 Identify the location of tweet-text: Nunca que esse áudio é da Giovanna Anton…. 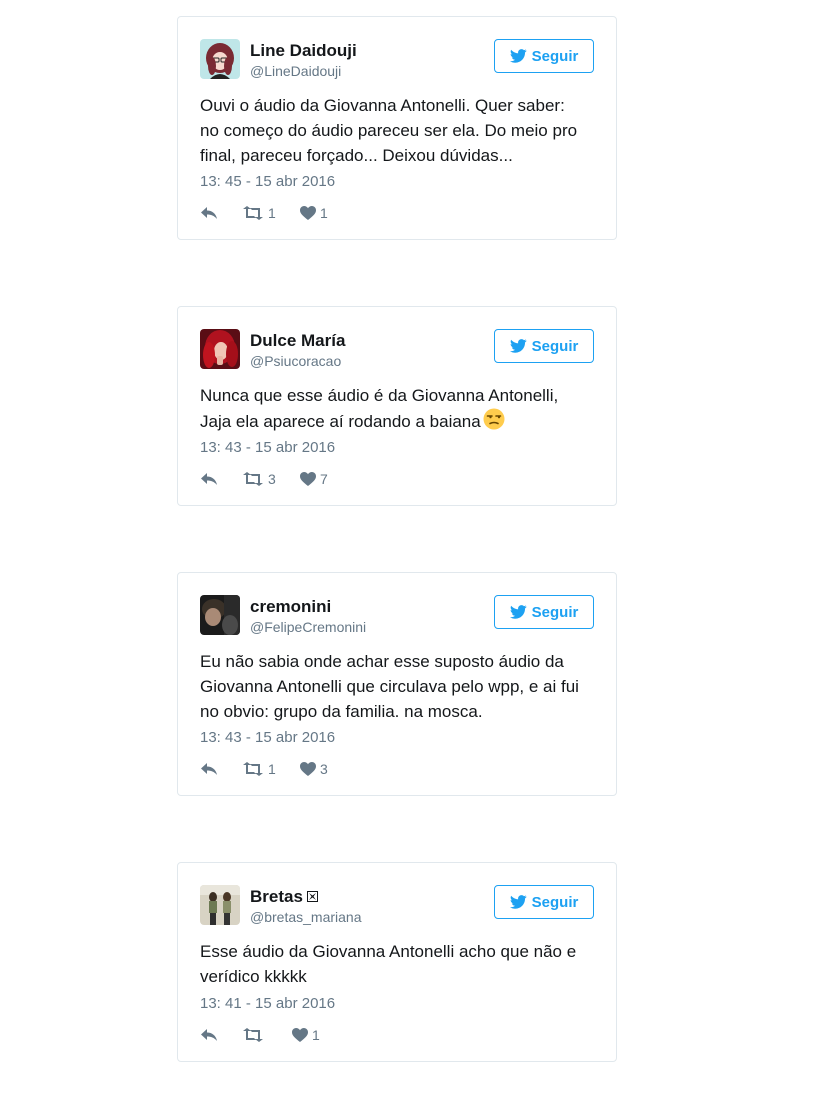
(400, 410).